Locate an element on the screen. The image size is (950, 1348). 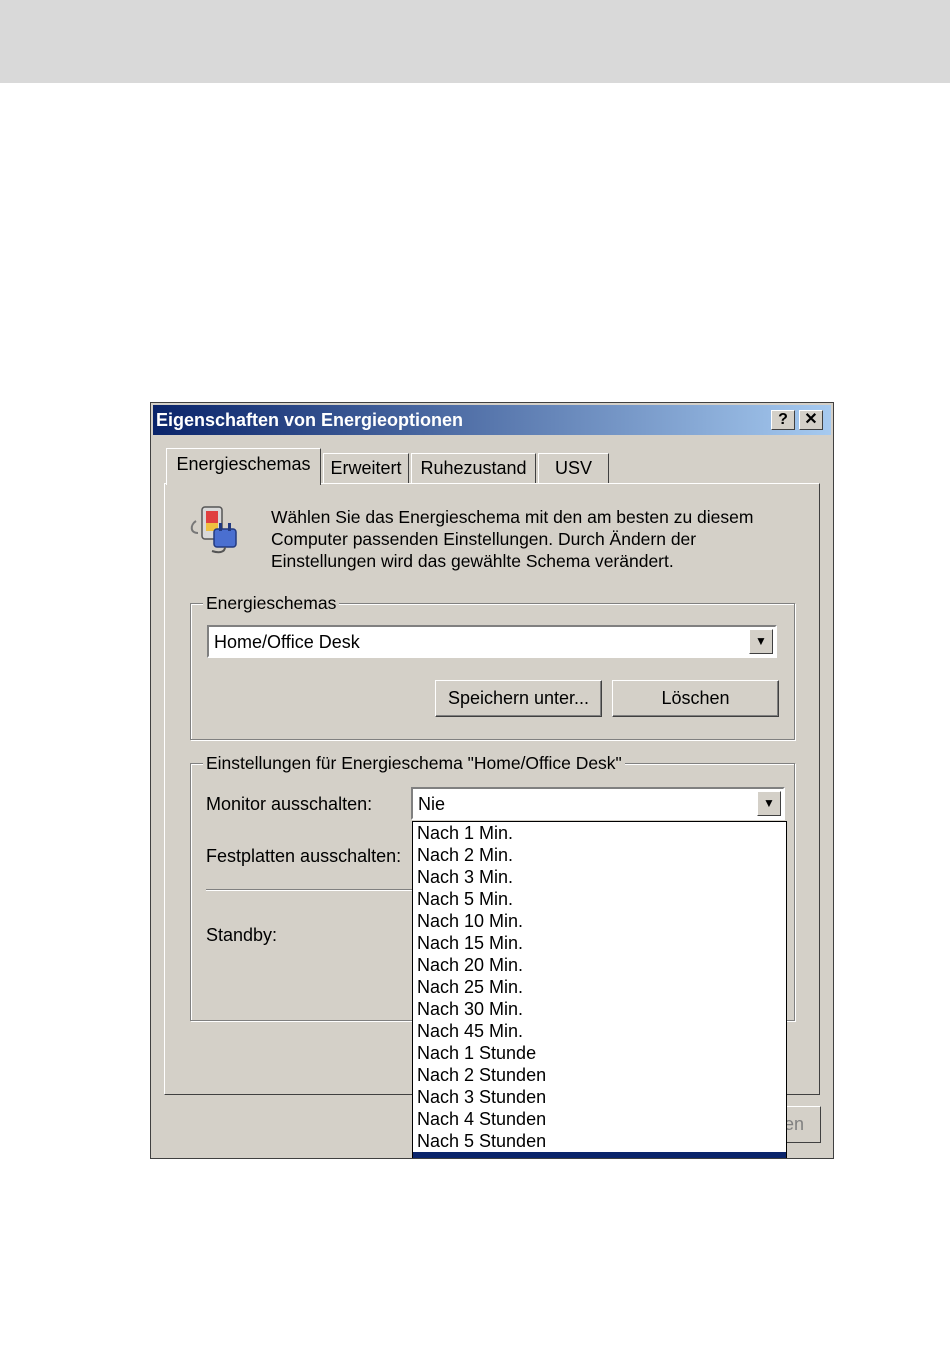
close-button: ✕ is located at coordinates (811, 420).